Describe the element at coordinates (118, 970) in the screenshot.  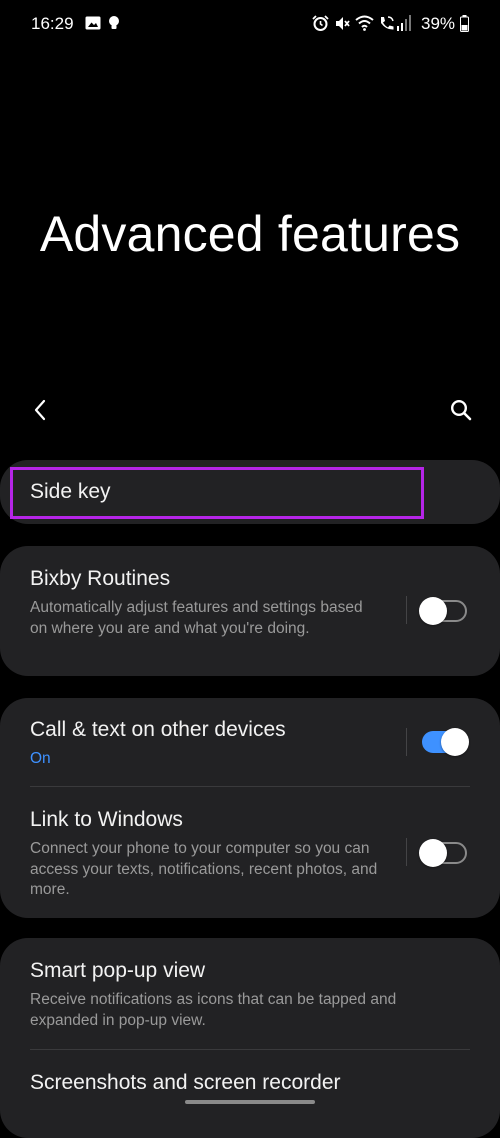
I see `smart-popup-title: Smart pop-up view` at that location.